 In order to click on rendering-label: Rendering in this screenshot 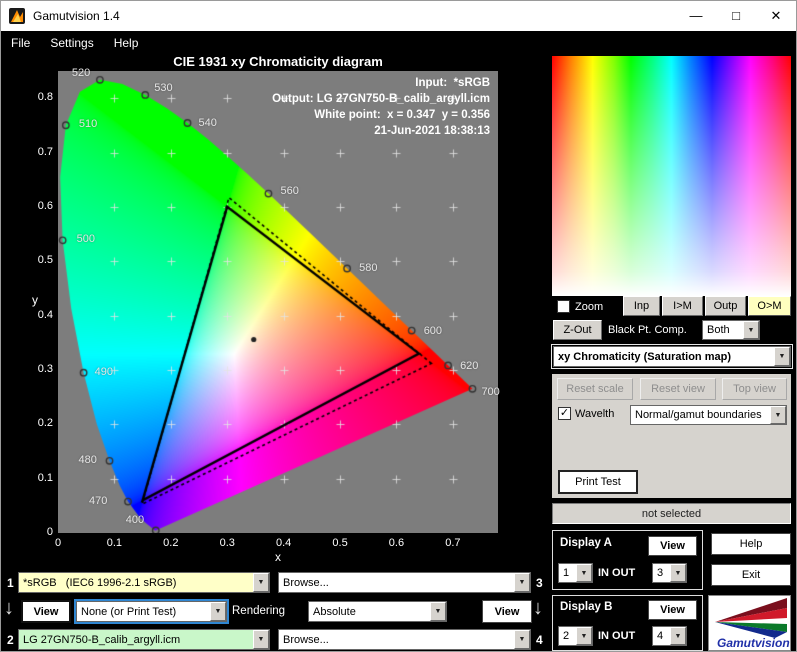, I will do `click(259, 611)`.